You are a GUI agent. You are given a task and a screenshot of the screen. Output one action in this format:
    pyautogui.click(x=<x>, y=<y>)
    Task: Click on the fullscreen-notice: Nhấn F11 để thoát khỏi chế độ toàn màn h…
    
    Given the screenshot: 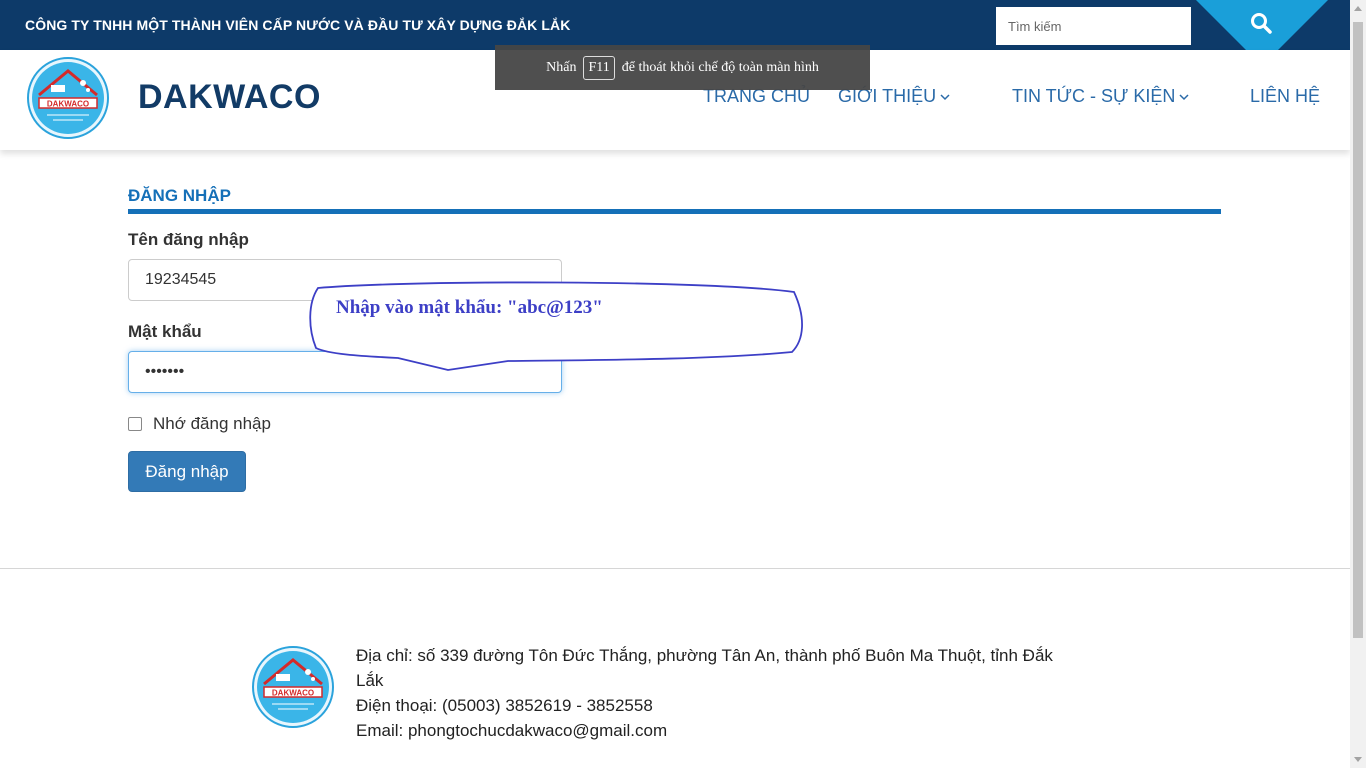 What is the action you would take?
    pyautogui.click(x=682, y=67)
    